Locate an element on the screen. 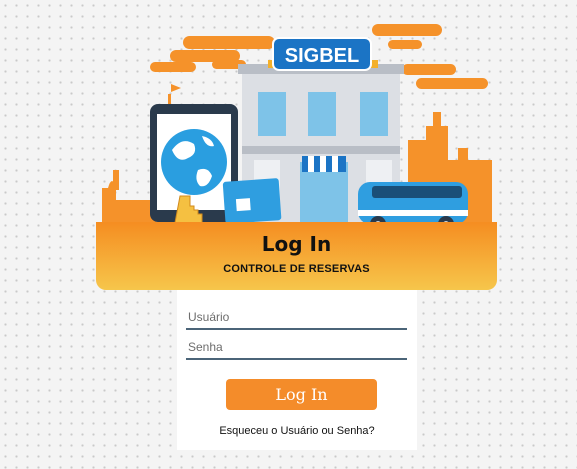 Image resolution: width=577 pixels, height=469 pixels. login-button: Log In is located at coordinates (301, 394).